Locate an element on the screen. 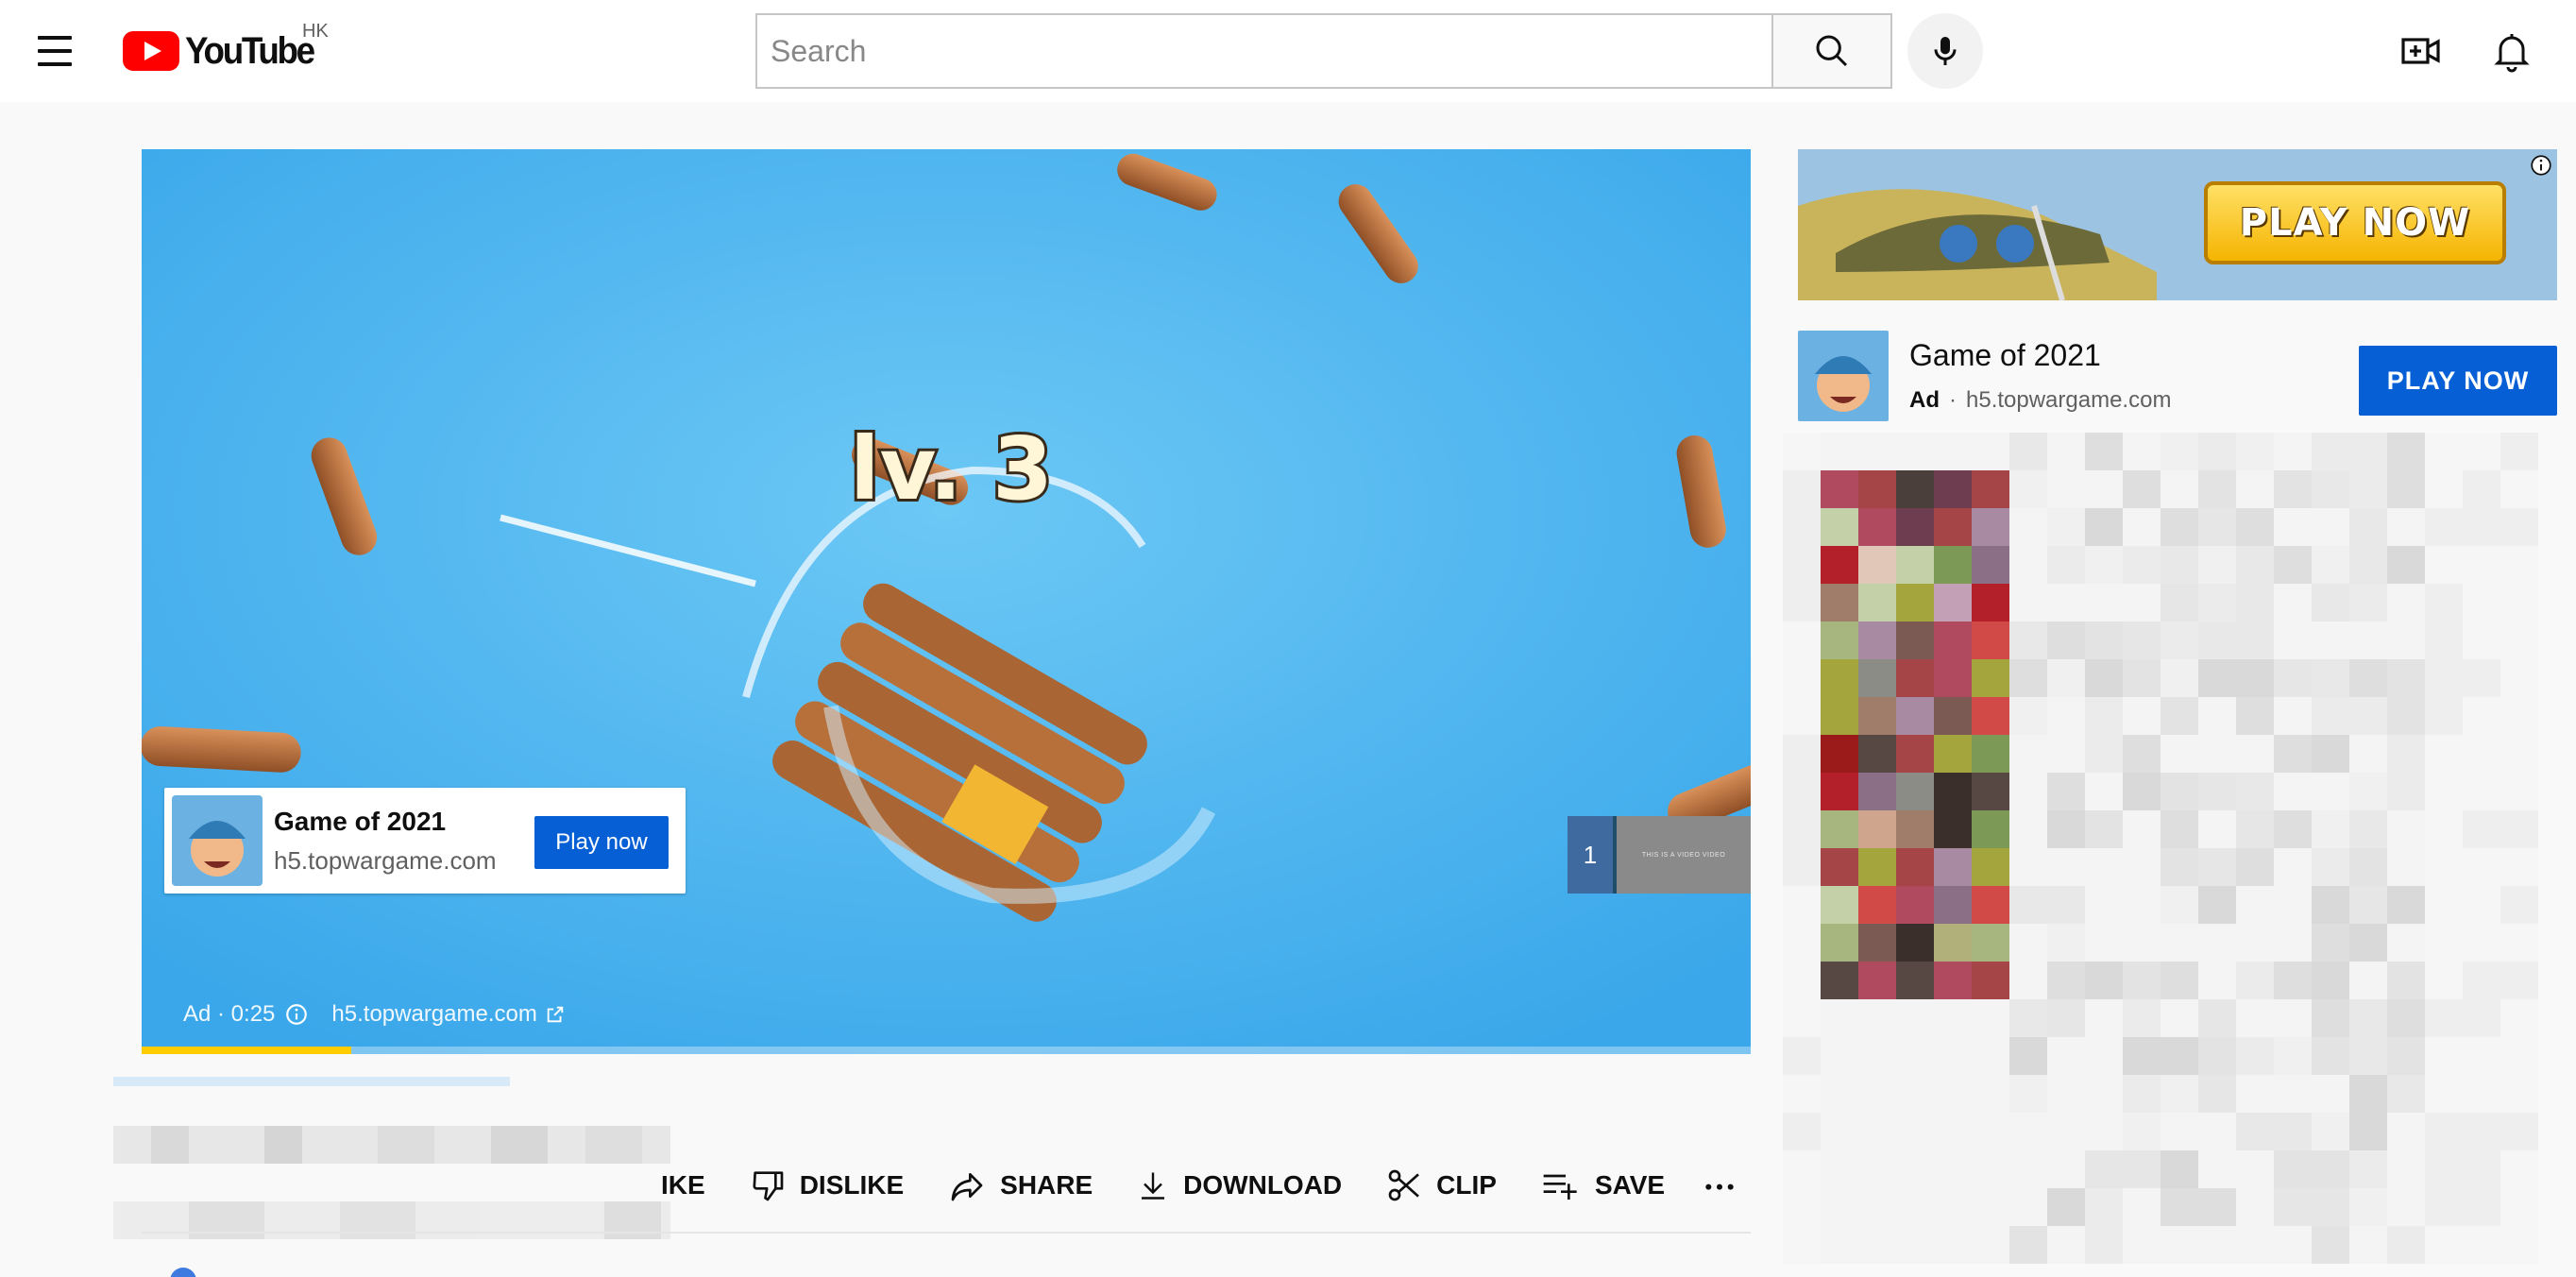 This screenshot has width=2576, height=1277. create-video-button is located at coordinates (2421, 51).